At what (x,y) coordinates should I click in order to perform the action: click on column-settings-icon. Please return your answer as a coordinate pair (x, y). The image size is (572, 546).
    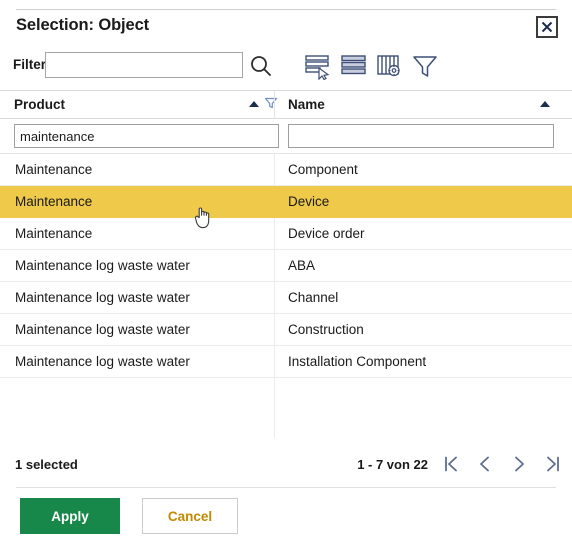
    Looking at the image, I should click on (390, 66).